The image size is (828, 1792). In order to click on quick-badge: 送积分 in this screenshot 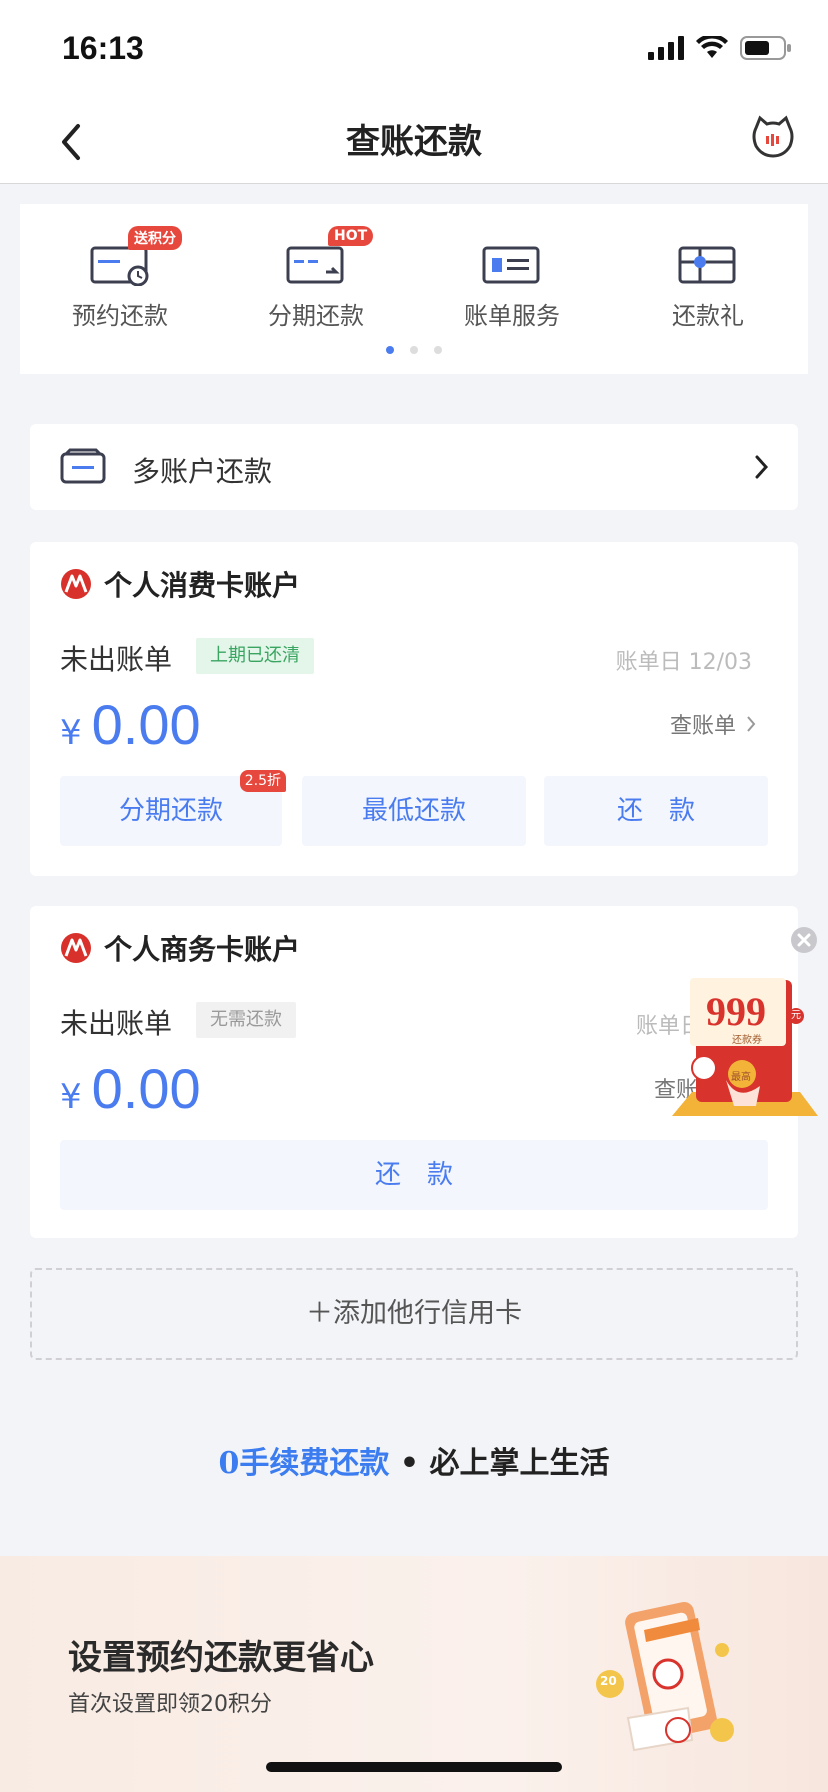, I will do `click(155, 238)`.